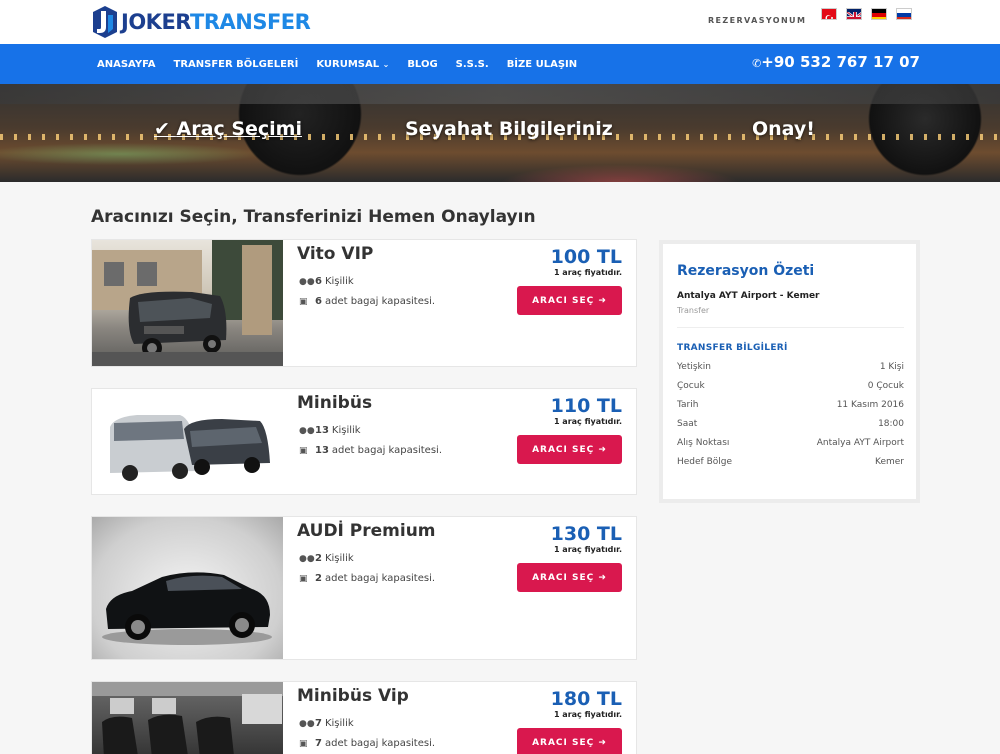 The height and width of the screenshot is (754, 1000). Describe the element at coordinates (472, 64) in the screenshot. I see `nav-item-sss: S.S.S.` at that location.